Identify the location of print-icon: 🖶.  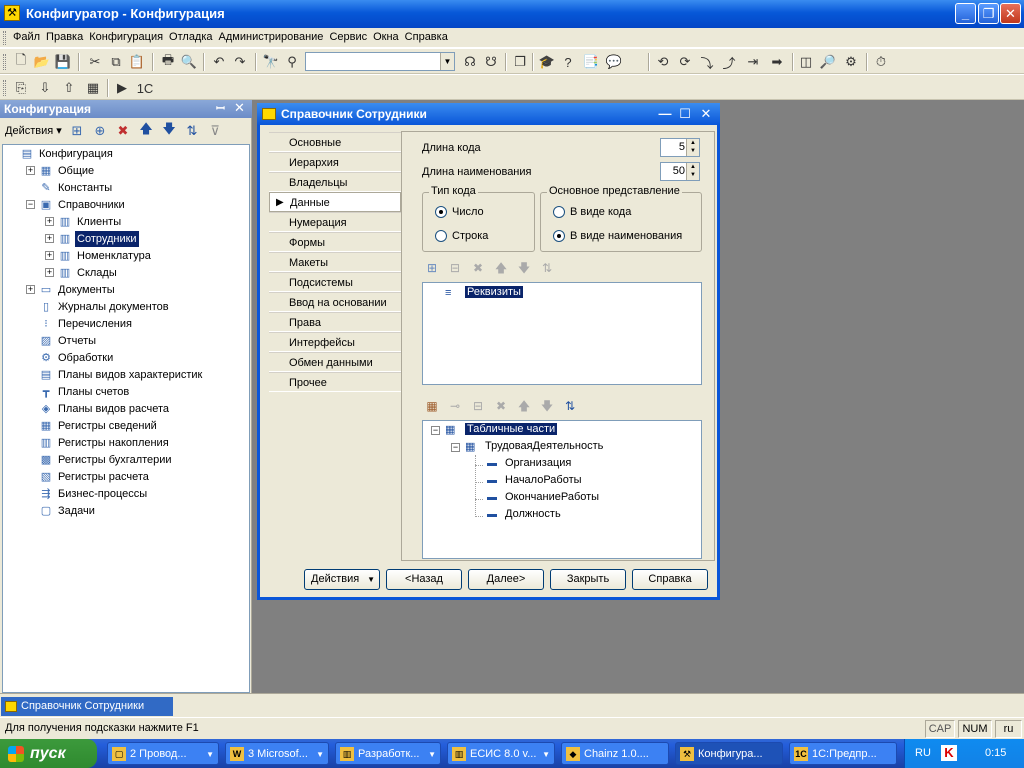
(168, 61).